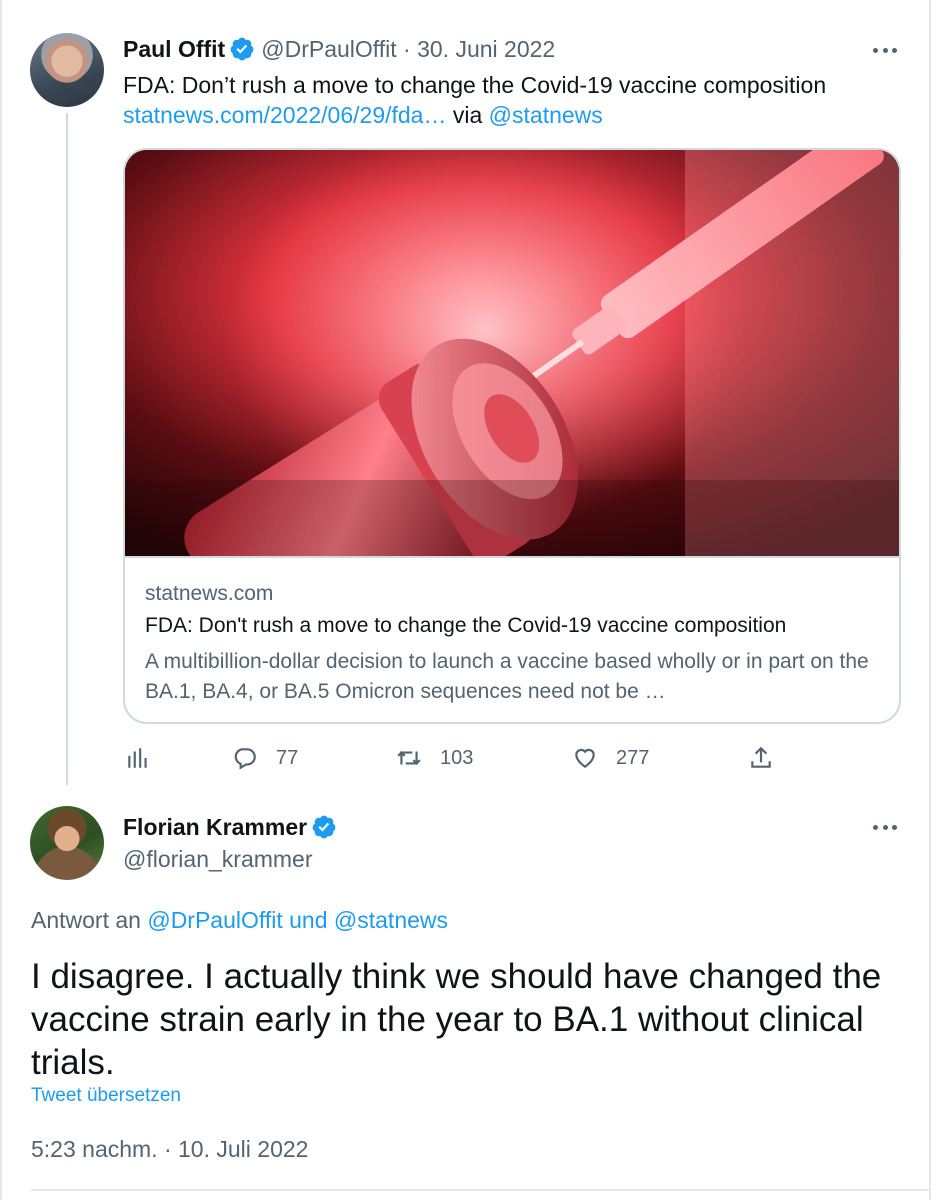 The image size is (943, 1200). What do you see at coordinates (67, 449) in the screenshot?
I see `thread-connector-line` at bounding box center [67, 449].